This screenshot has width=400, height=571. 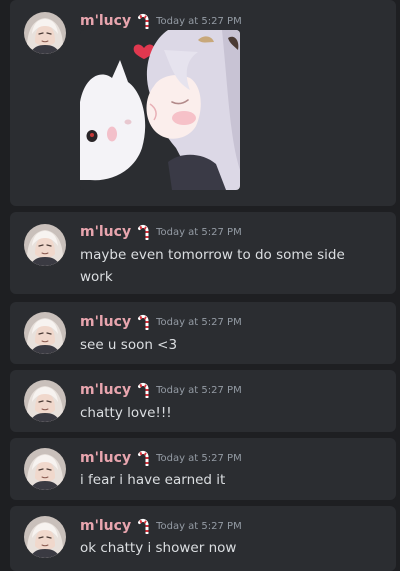 I want to click on message-text: ok chatty i shower now, so click(x=158, y=548).